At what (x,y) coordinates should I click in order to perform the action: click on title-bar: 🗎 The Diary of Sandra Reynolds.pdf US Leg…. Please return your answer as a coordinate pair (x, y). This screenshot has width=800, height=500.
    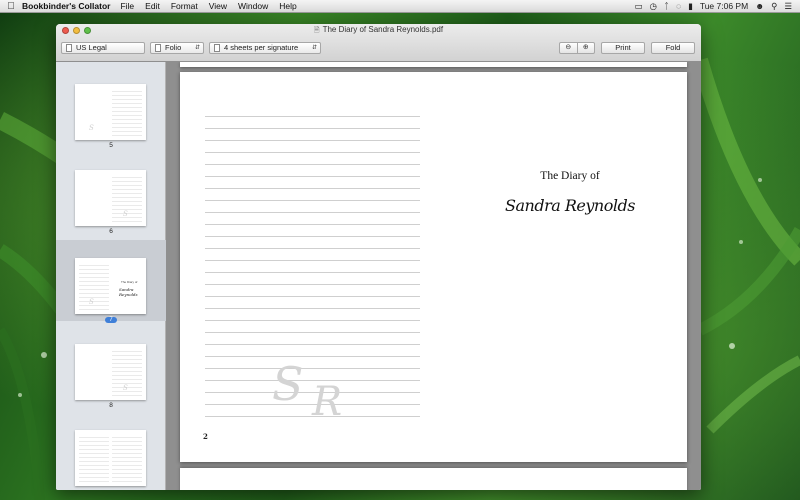
    Looking at the image, I should click on (378, 43).